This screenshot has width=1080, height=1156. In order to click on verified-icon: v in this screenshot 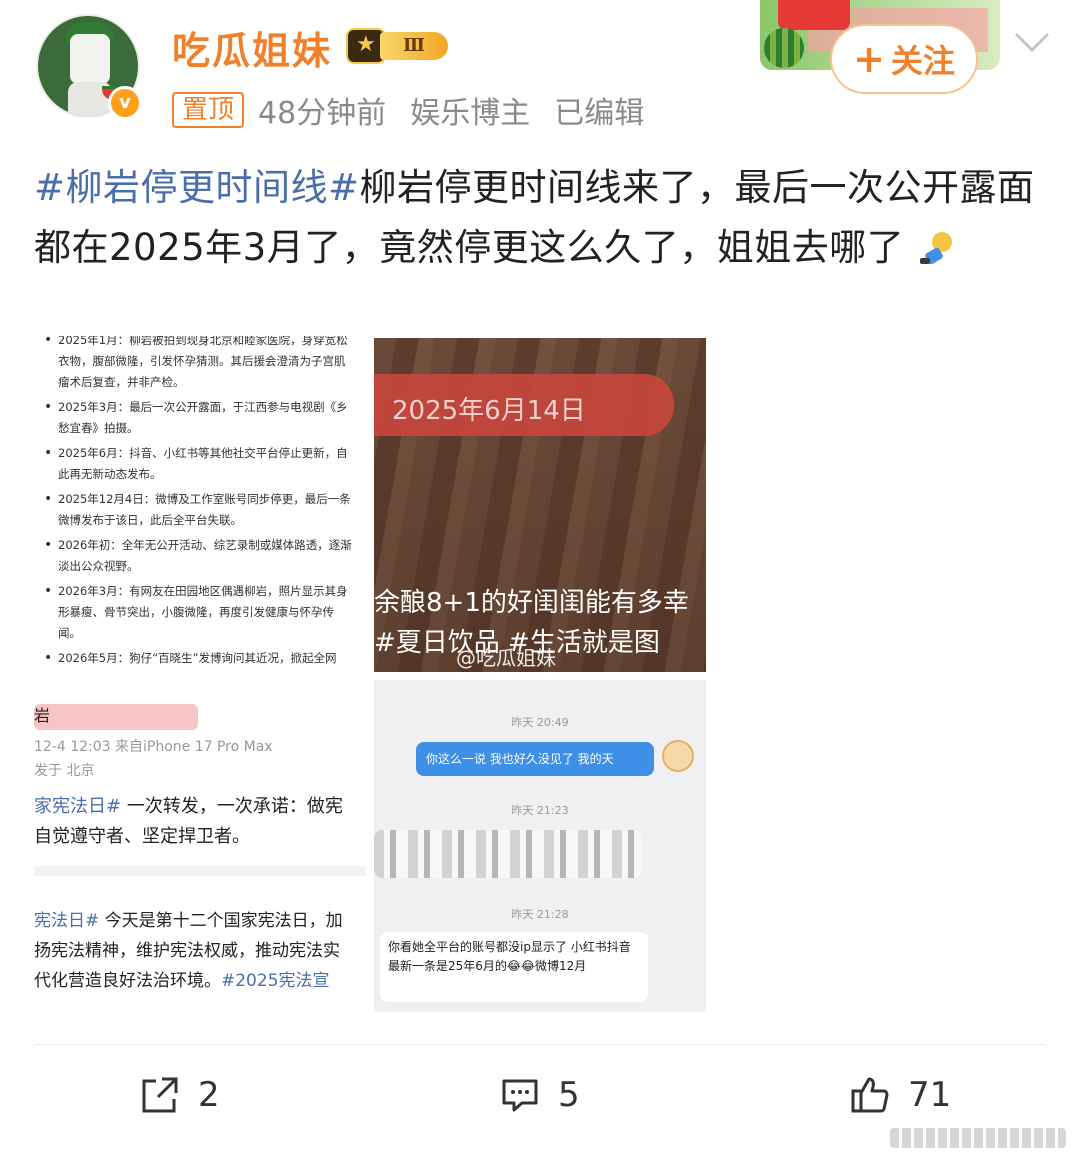, I will do `click(125, 103)`.